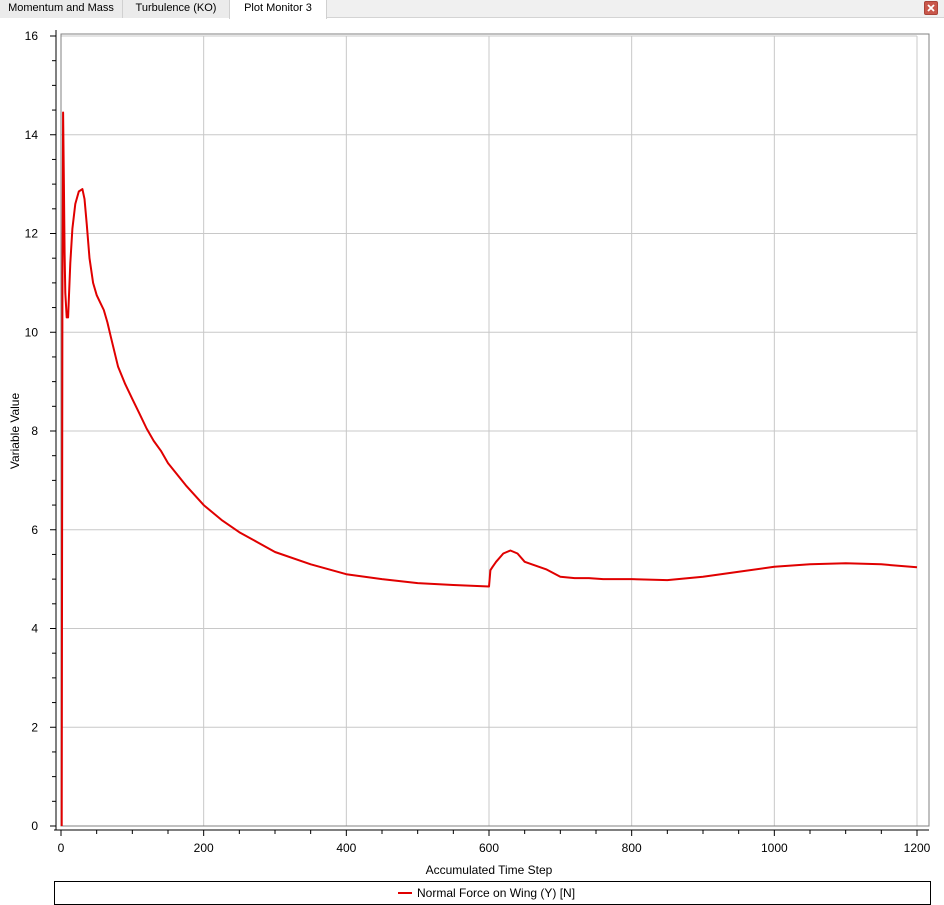 Image resolution: width=944 pixels, height=905 pixels. What do you see at coordinates (32, 36) in the screenshot?
I see `y-tick-label: 16` at bounding box center [32, 36].